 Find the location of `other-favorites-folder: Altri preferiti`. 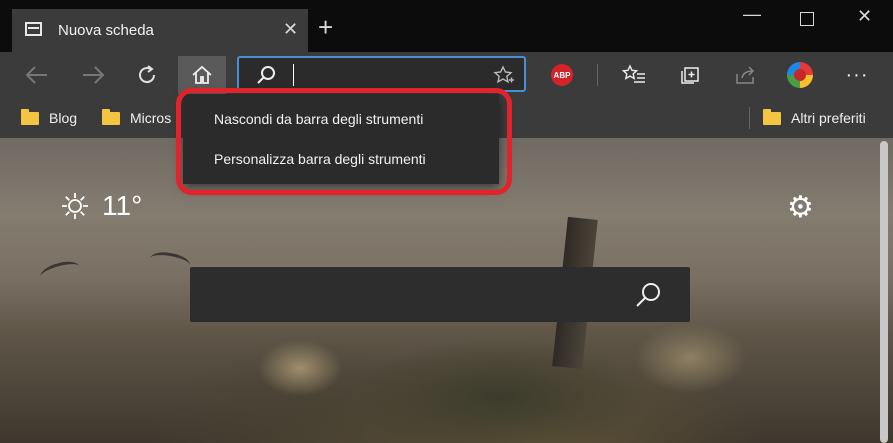

other-favorites-folder: Altri preferiti is located at coordinates (814, 118).